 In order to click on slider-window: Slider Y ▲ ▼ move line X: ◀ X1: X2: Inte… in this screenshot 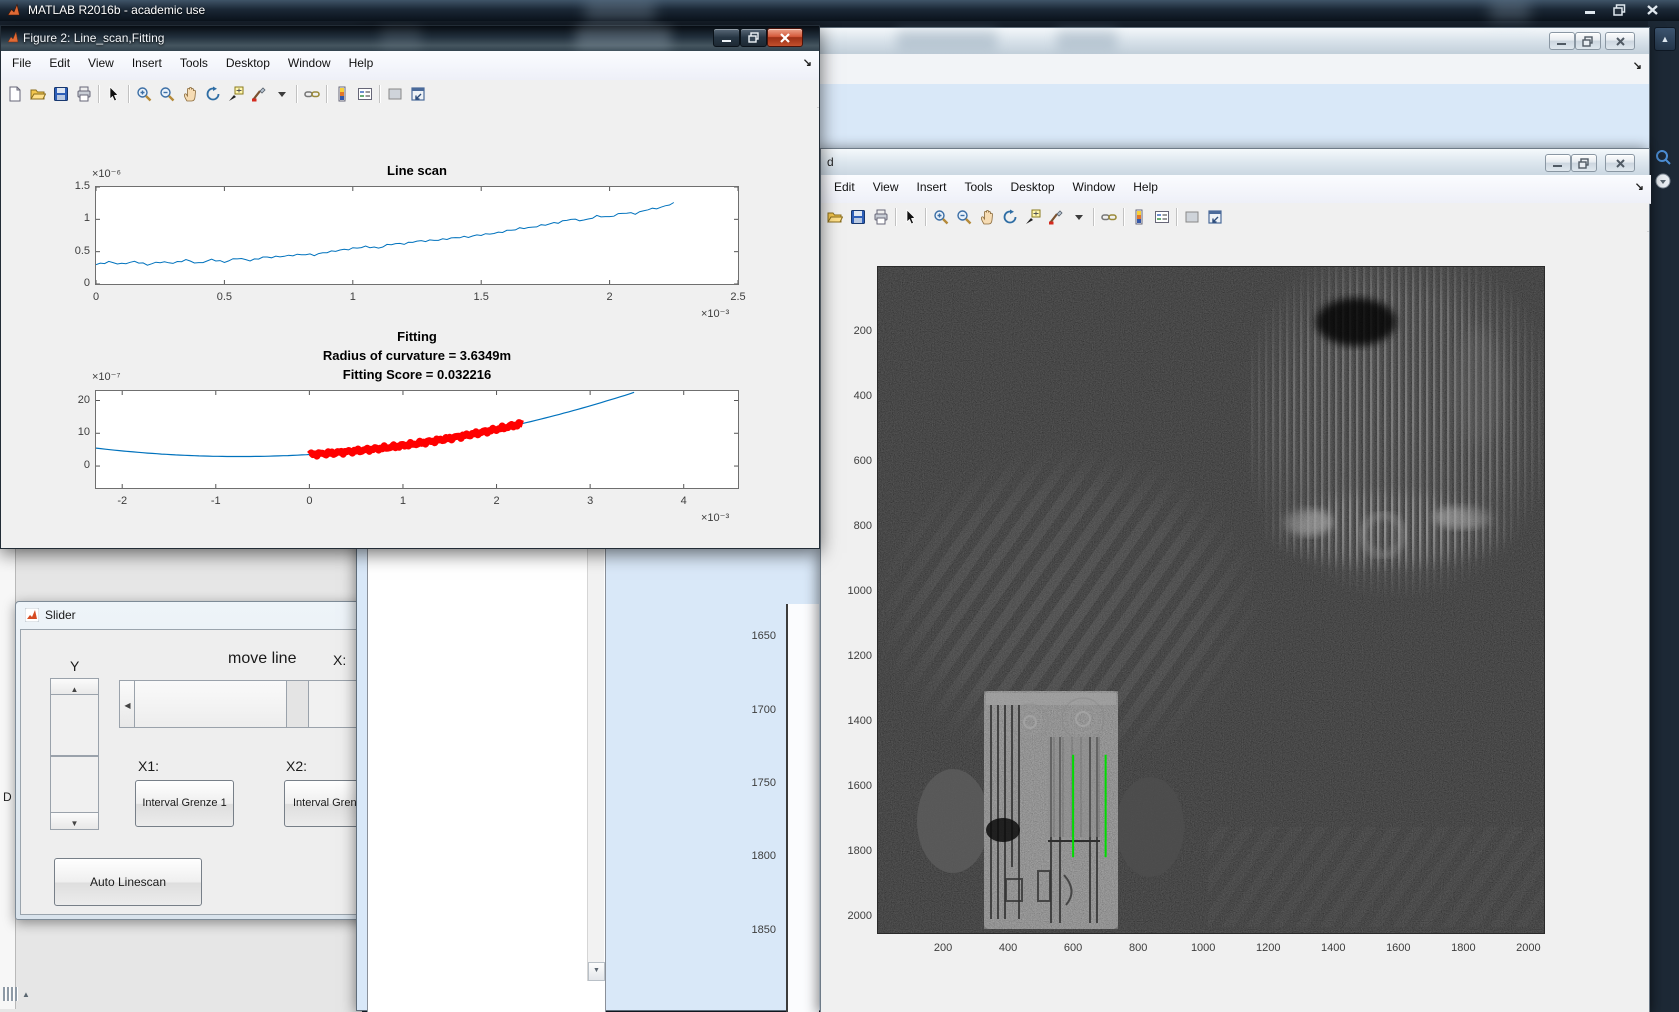, I will do `click(209, 760)`.